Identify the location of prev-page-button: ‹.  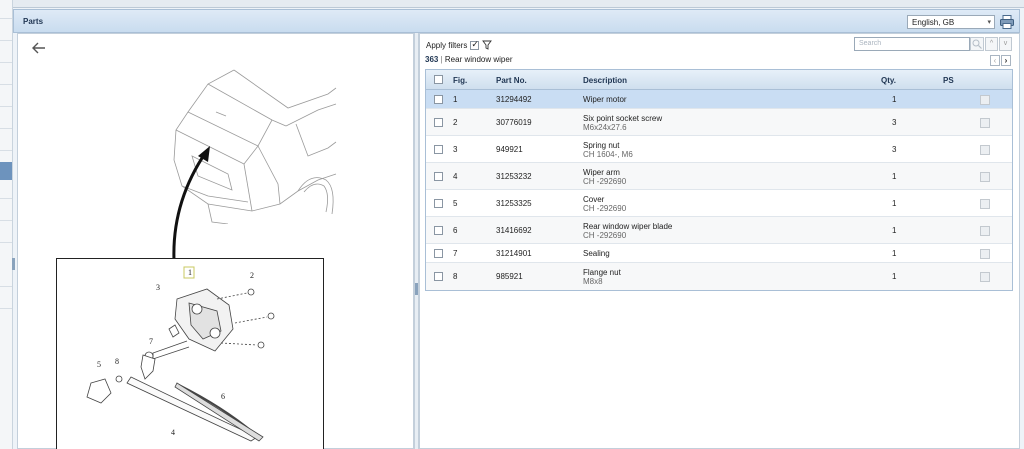
(995, 60).